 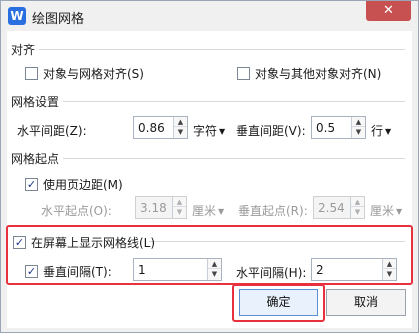 I want to click on origin-section-title: 网格起点, so click(x=37, y=158).